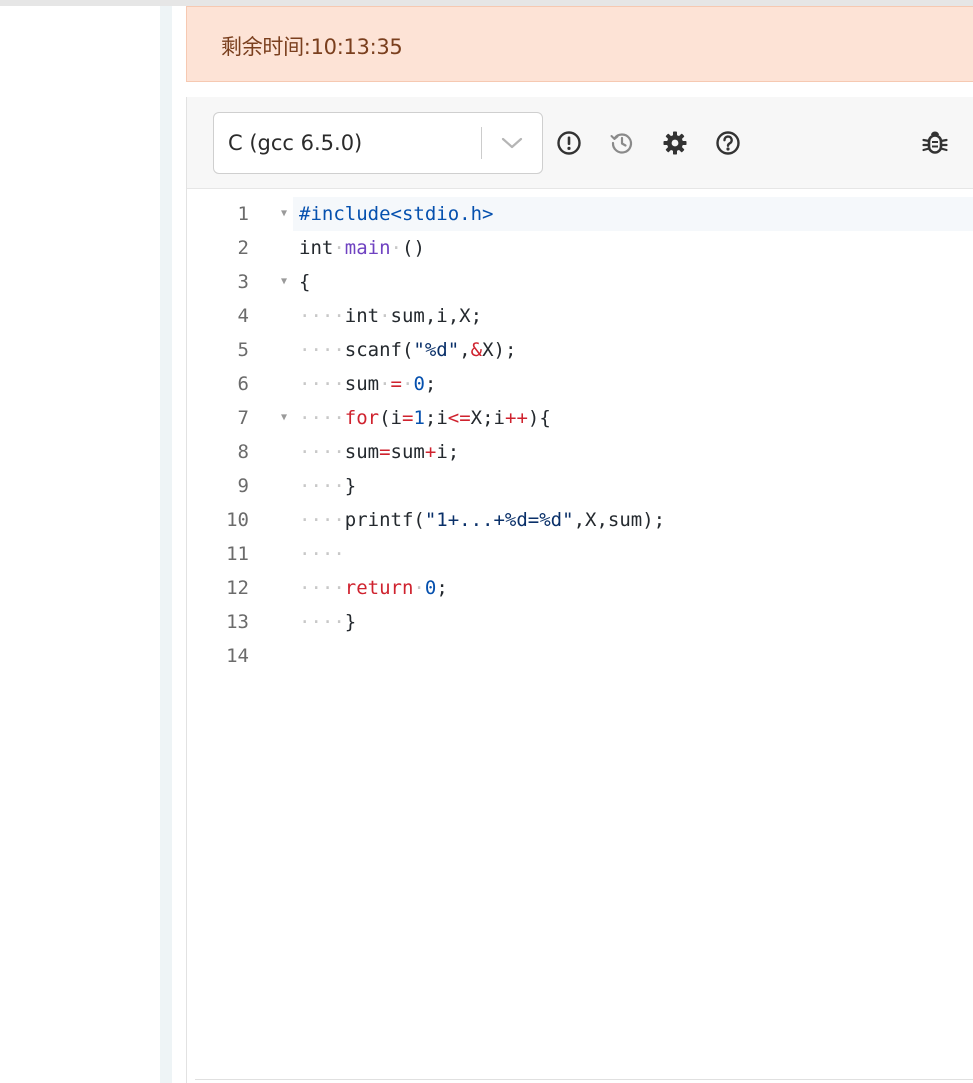 The width and height of the screenshot is (973, 1083). Describe the element at coordinates (728, 143) in the screenshot. I see `question-circle-icon` at that location.